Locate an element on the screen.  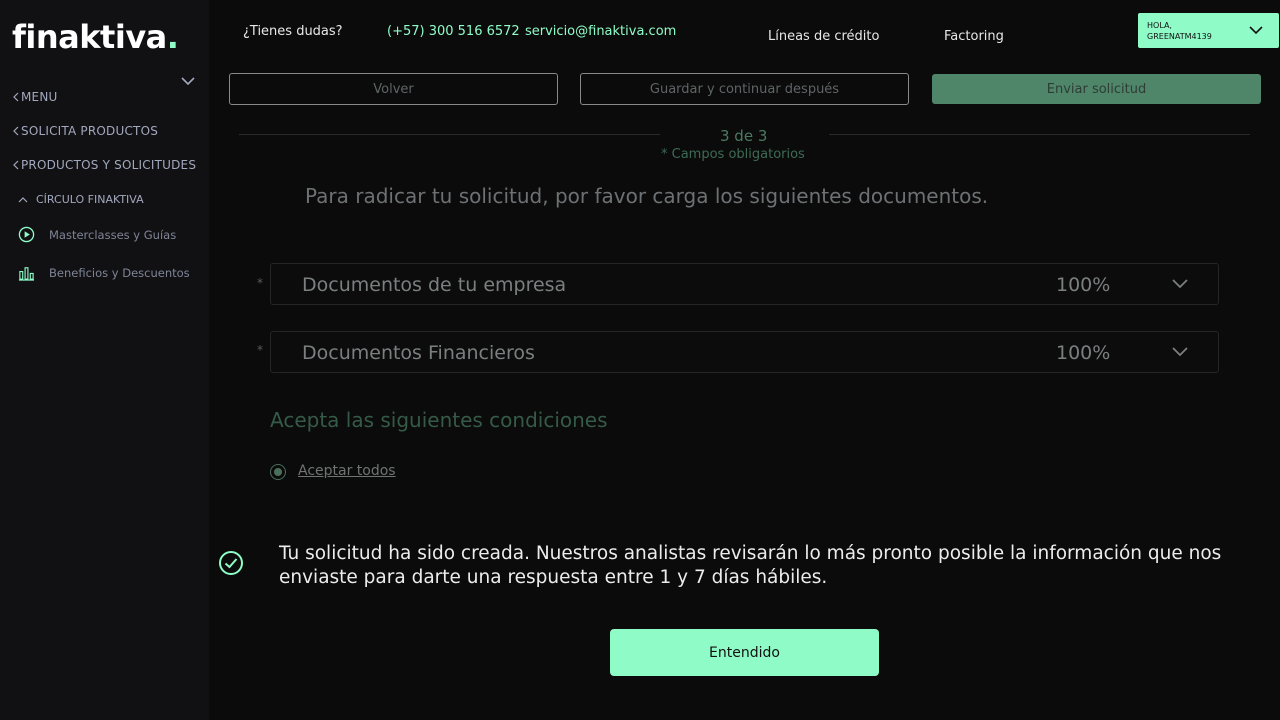
sidebar-item-masterclasses: Masterclasses y Guías is located at coordinates (97, 234).